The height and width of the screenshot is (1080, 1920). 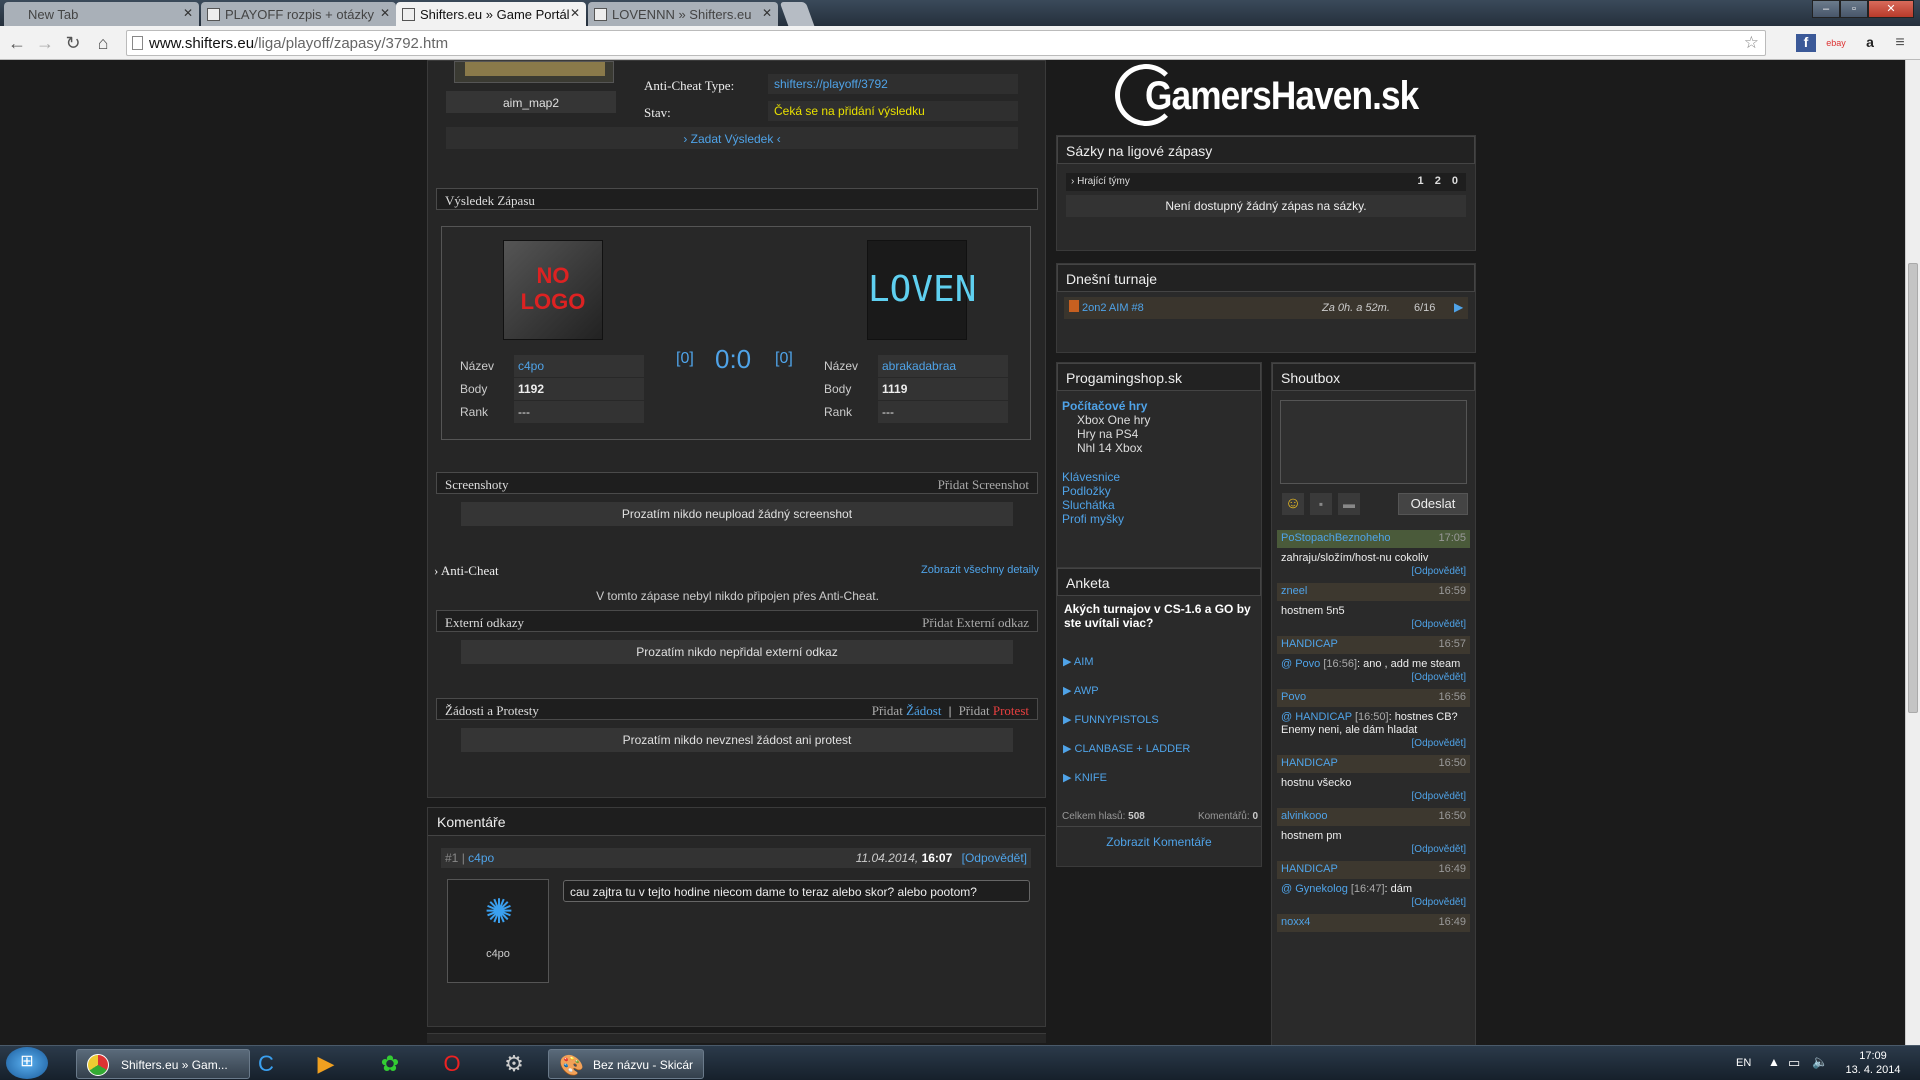 What do you see at coordinates (1093, 519) in the screenshot?
I see `shop-link: Profi myšky` at bounding box center [1093, 519].